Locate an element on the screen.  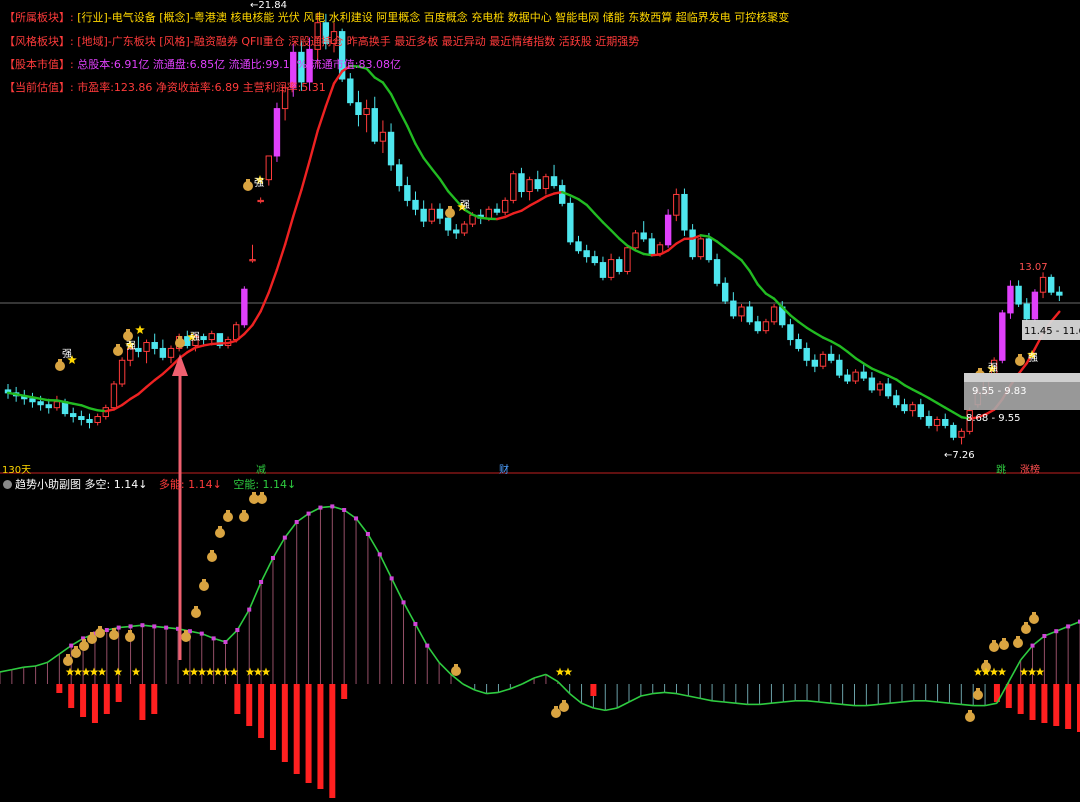
zone-middle-cap is located at coordinates (1022, 377).